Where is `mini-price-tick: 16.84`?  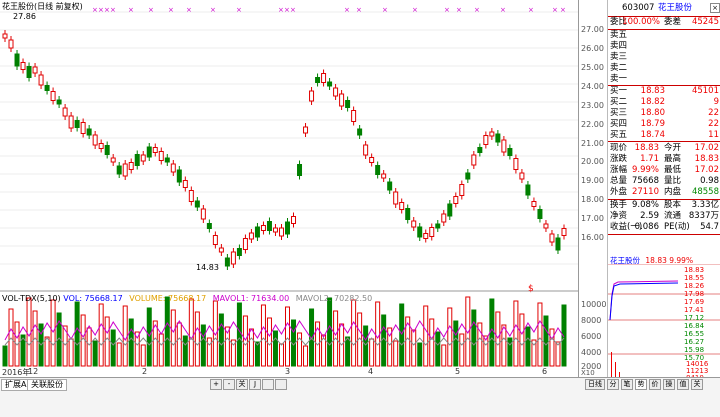 mini-price-tick: 16.84 is located at coordinates (694, 326).